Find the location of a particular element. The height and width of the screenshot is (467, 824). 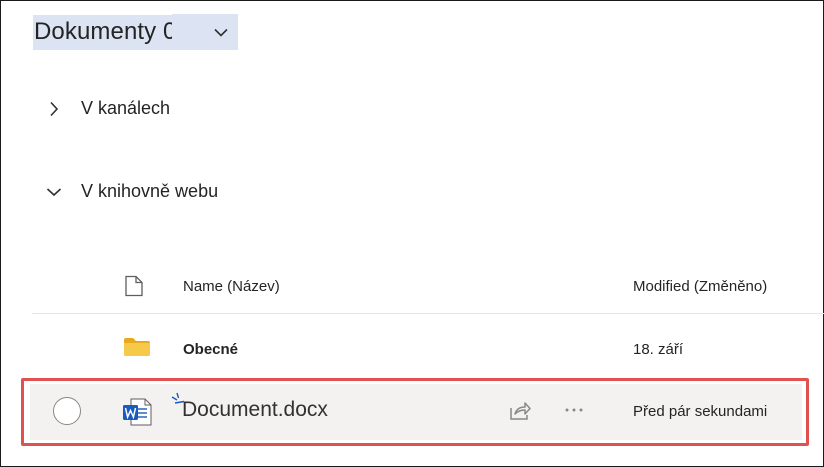

modified-date: 18. září is located at coordinates (658, 349).